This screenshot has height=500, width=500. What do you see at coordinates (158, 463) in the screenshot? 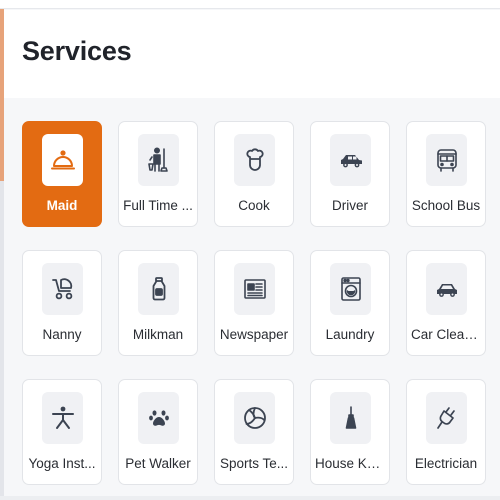
I see `service-label: Pet Walker` at bounding box center [158, 463].